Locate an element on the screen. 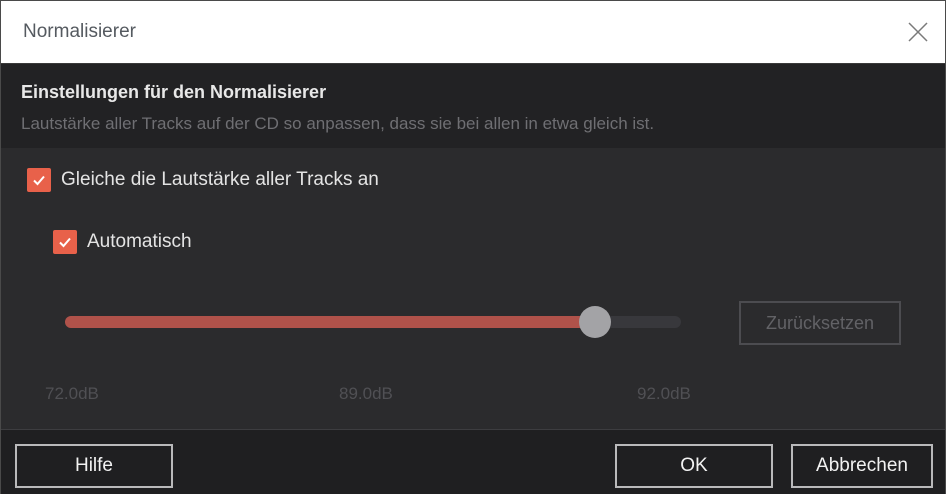 The image size is (946, 494). automatic-option: Automatisch is located at coordinates (122, 242).